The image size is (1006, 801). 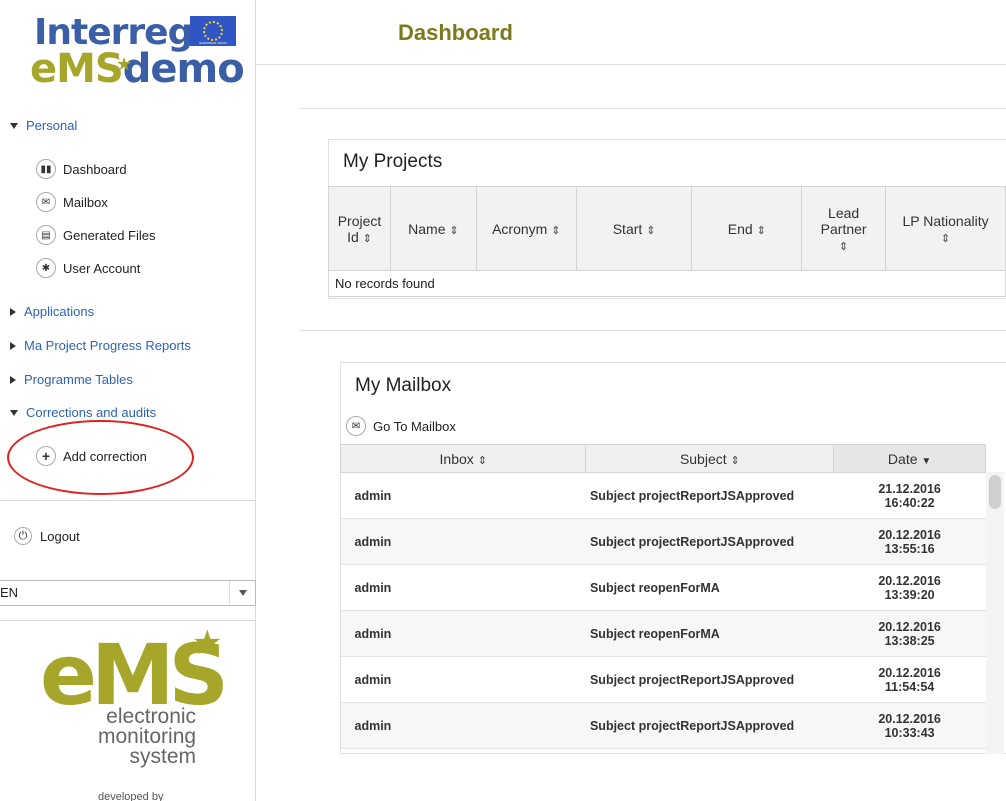 I want to click on sidebar-item-generated-files: ▤ Generated Files, so click(x=96, y=235).